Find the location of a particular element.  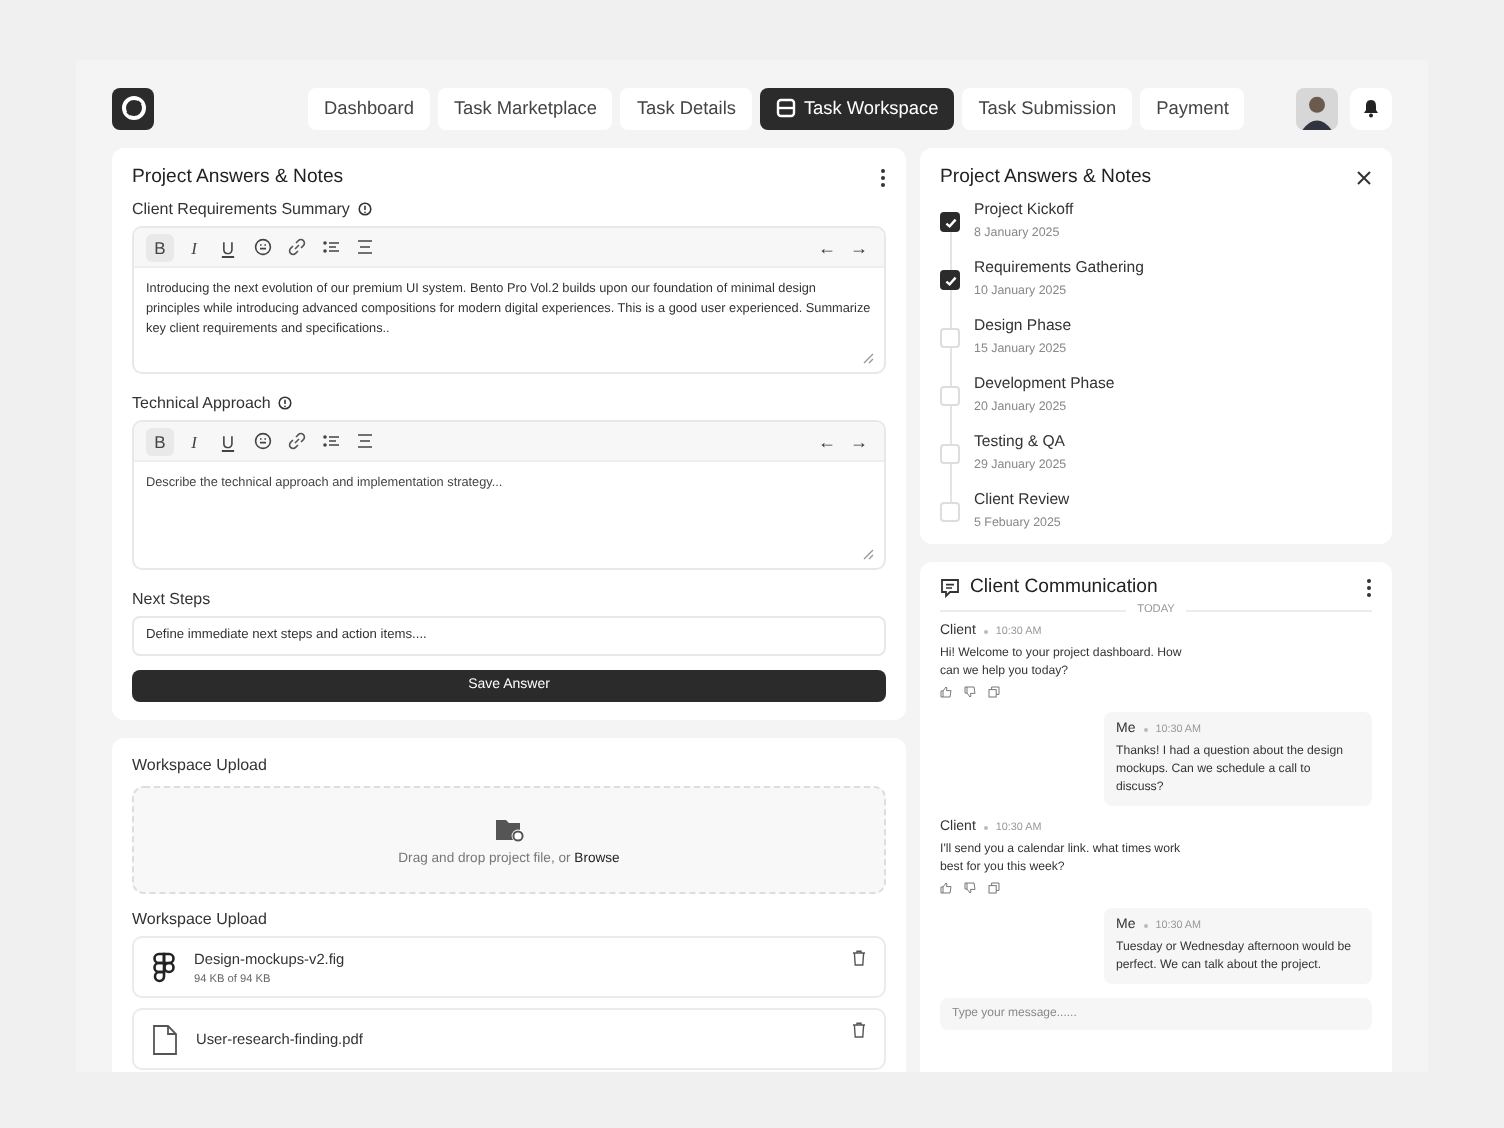

bell-icon is located at coordinates (1371, 108).